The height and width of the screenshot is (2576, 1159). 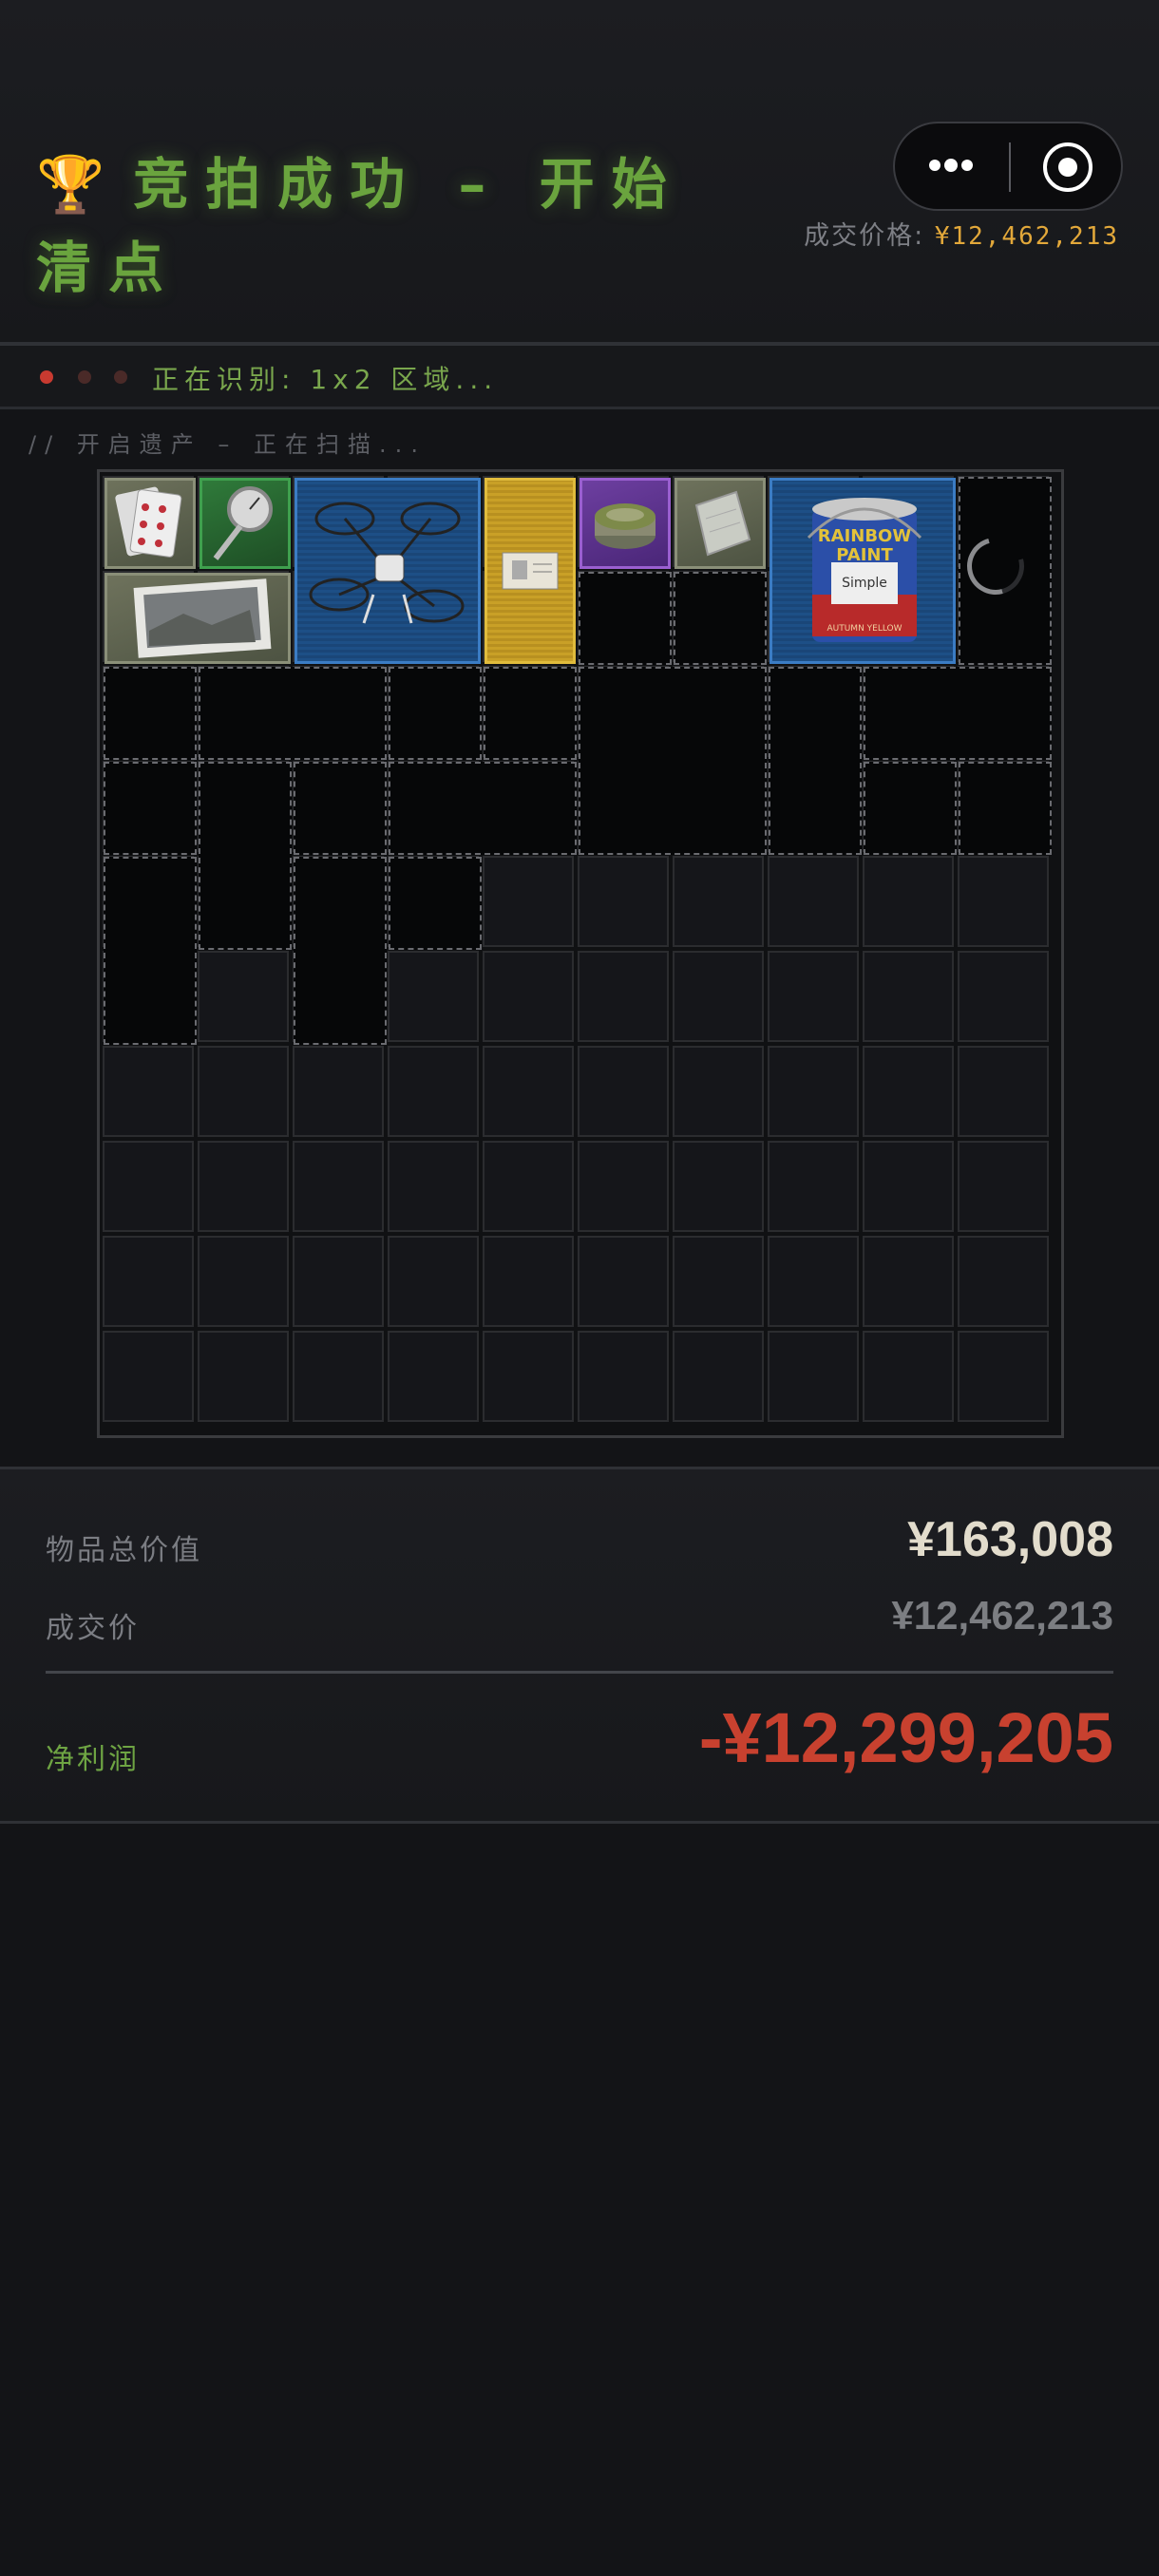 I want to click on total-value: ¥163,008, so click(x=1010, y=1539).